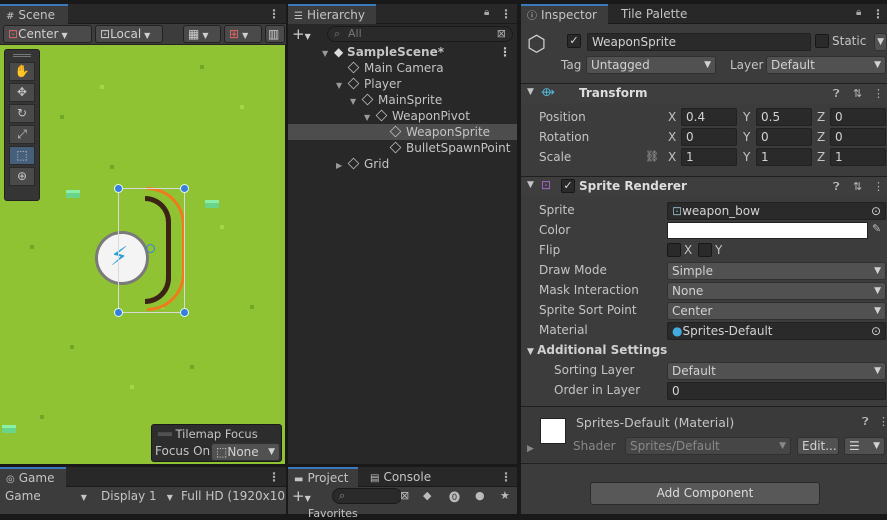  What do you see at coordinates (776, 271) in the screenshot?
I see `draw-mode-dropdown: Simple ▼` at bounding box center [776, 271].